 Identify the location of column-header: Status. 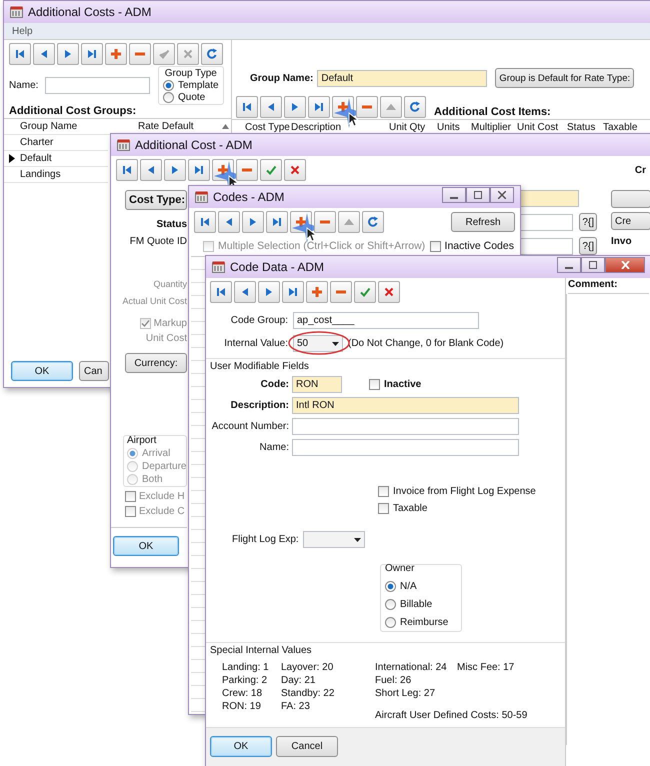
(585, 127).